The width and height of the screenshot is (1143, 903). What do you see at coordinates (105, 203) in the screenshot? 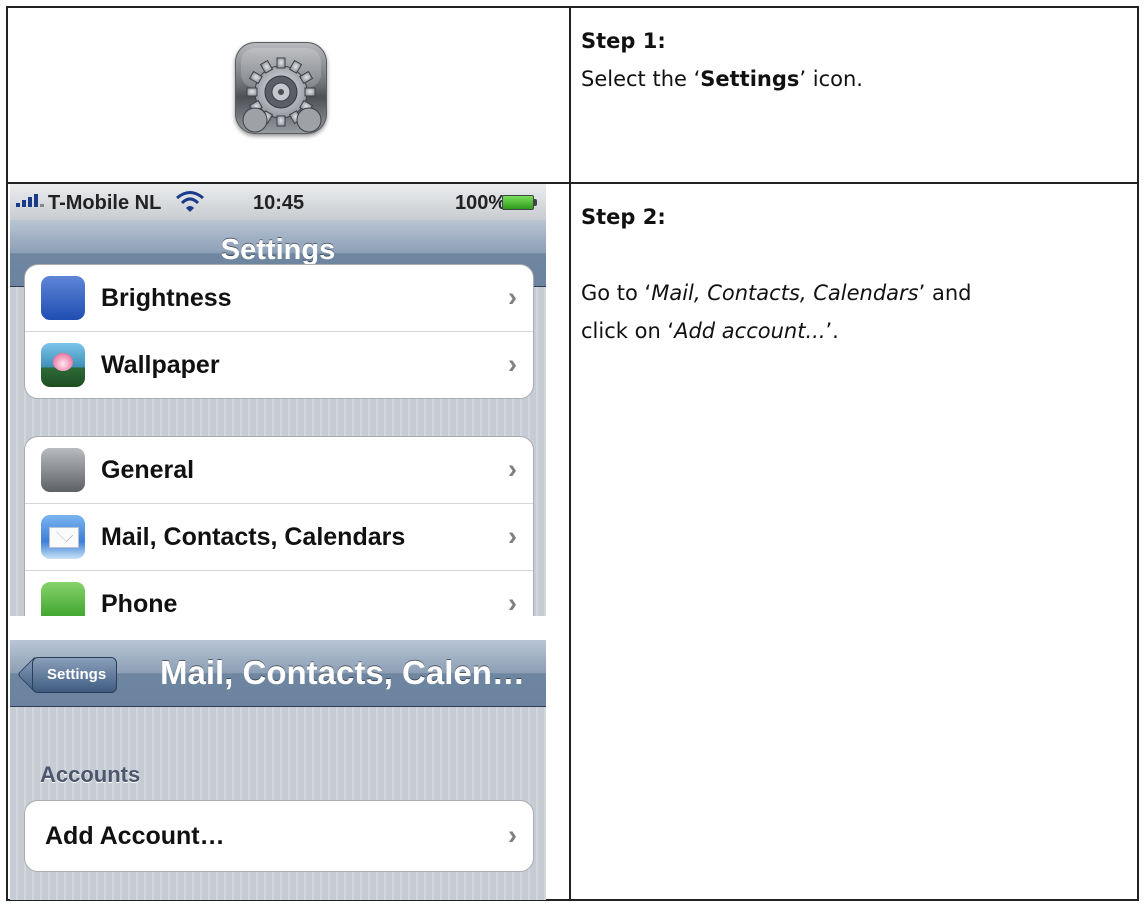
I see `carrier-label: T-Mobile NL` at bounding box center [105, 203].